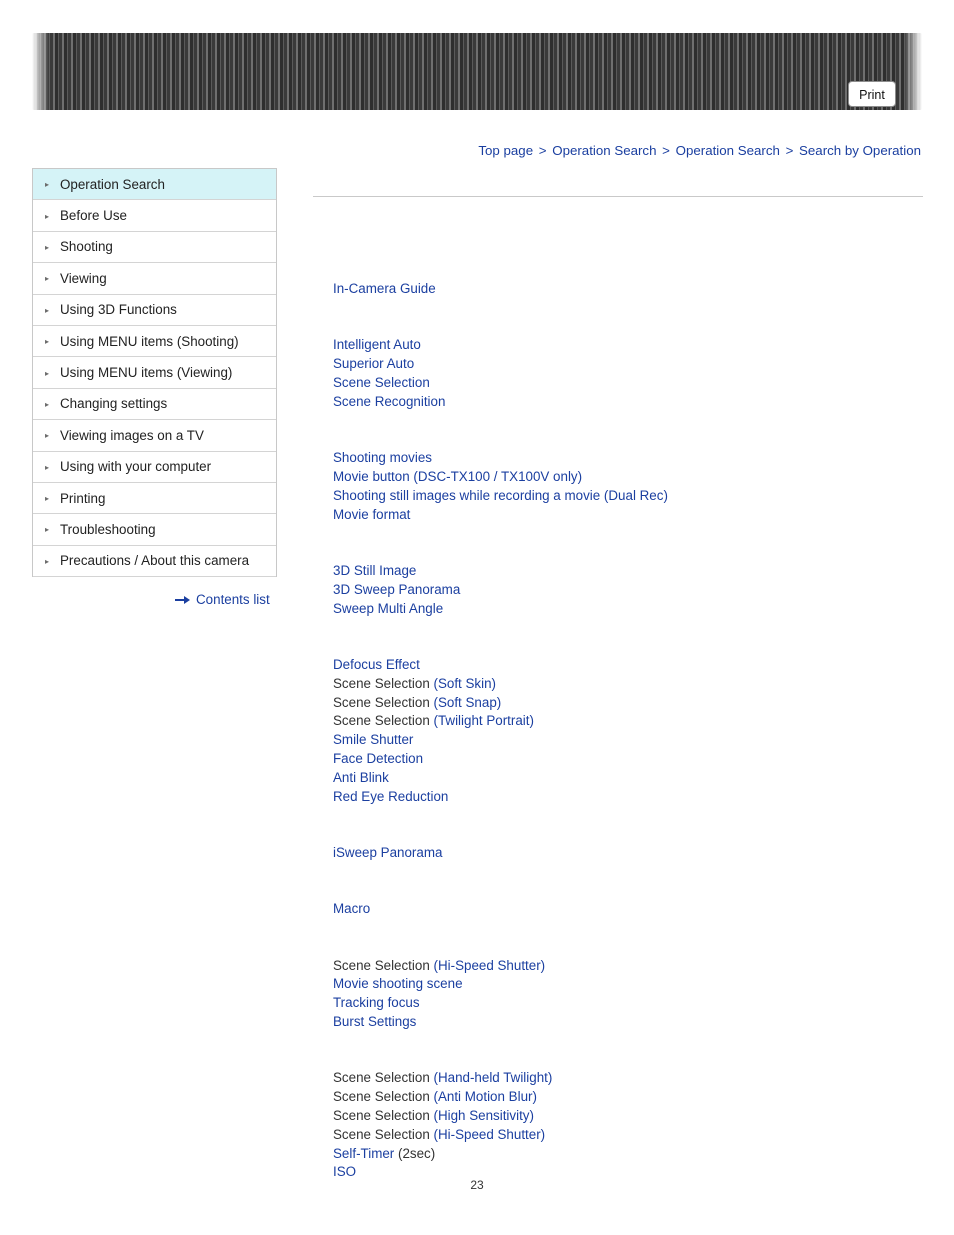 The image size is (954, 1235). What do you see at coordinates (633, 853) in the screenshot?
I see `content-link: iSweep Panorama` at bounding box center [633, 853].